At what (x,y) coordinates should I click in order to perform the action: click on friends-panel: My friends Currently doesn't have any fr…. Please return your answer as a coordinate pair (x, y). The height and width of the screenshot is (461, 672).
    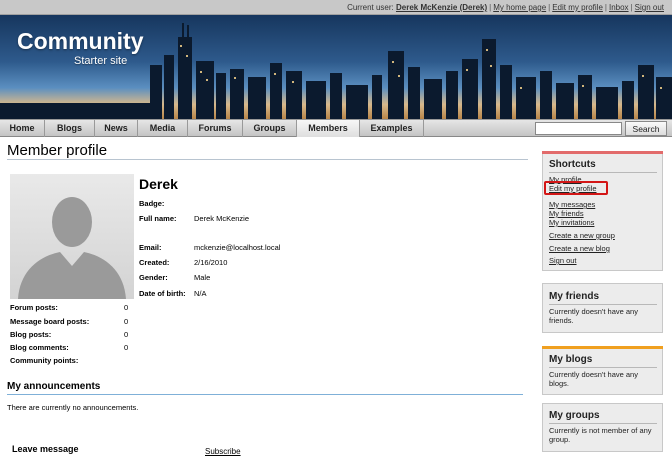
    Looking at the image, I should click on (602, 308).